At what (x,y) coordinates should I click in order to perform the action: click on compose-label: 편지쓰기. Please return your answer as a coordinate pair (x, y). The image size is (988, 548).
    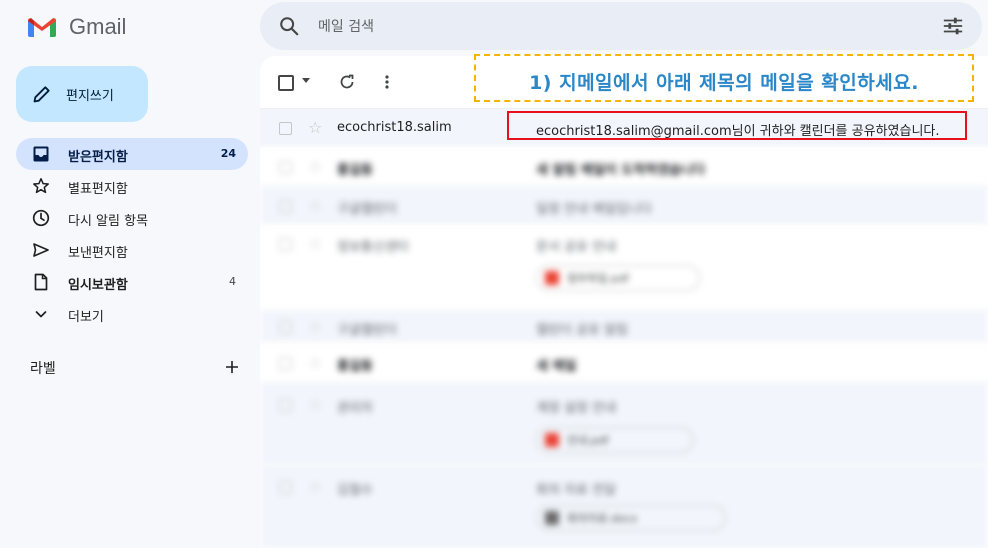
    Looking at the image, I should click on (90, 96).